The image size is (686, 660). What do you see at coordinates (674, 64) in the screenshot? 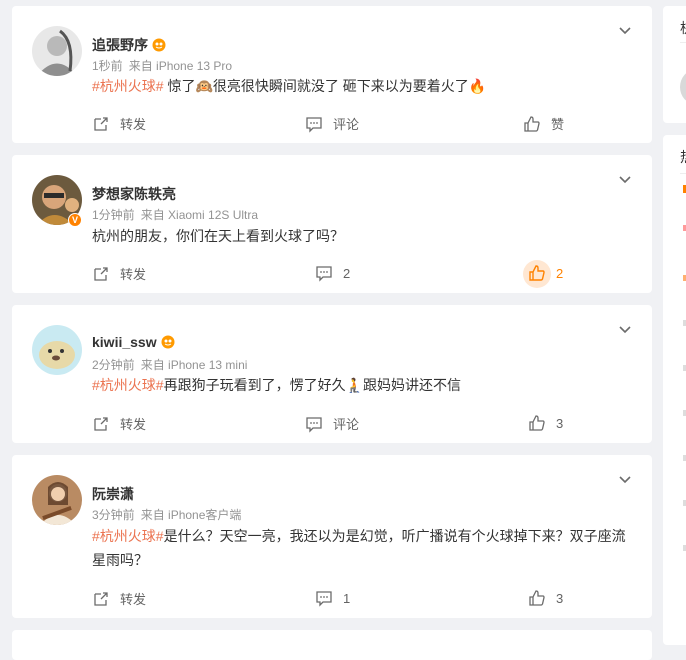
I see `sidebar-card-top: 杭` at bounding box center [674, 64].